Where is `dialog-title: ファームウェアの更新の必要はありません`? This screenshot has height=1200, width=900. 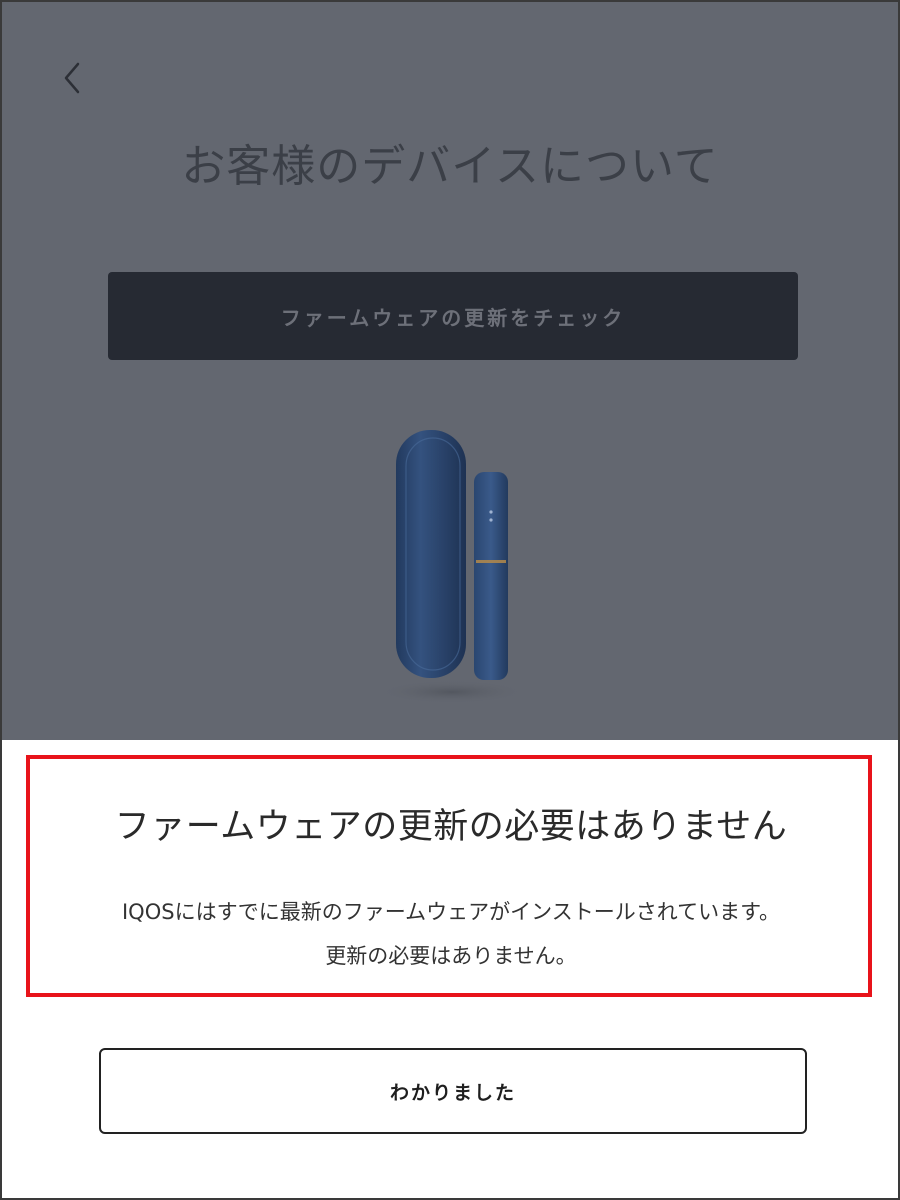 dialog-title: ファームウェアの更新の必要はありません is located at coordinates (451, 827).